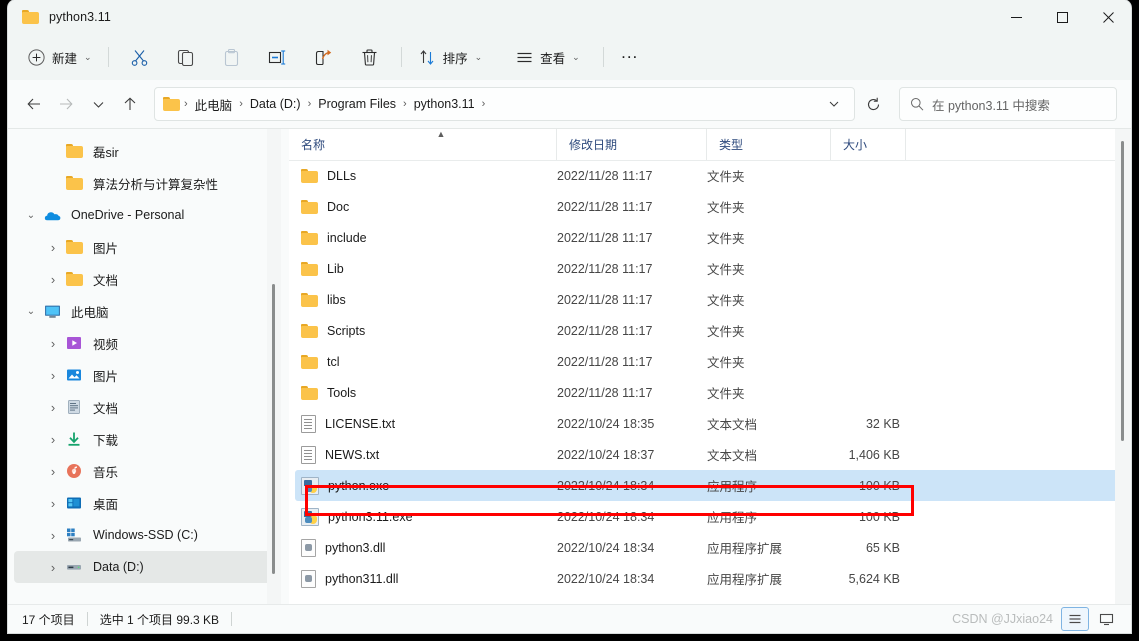  I want to click on refresh-button, so click(873, 104).